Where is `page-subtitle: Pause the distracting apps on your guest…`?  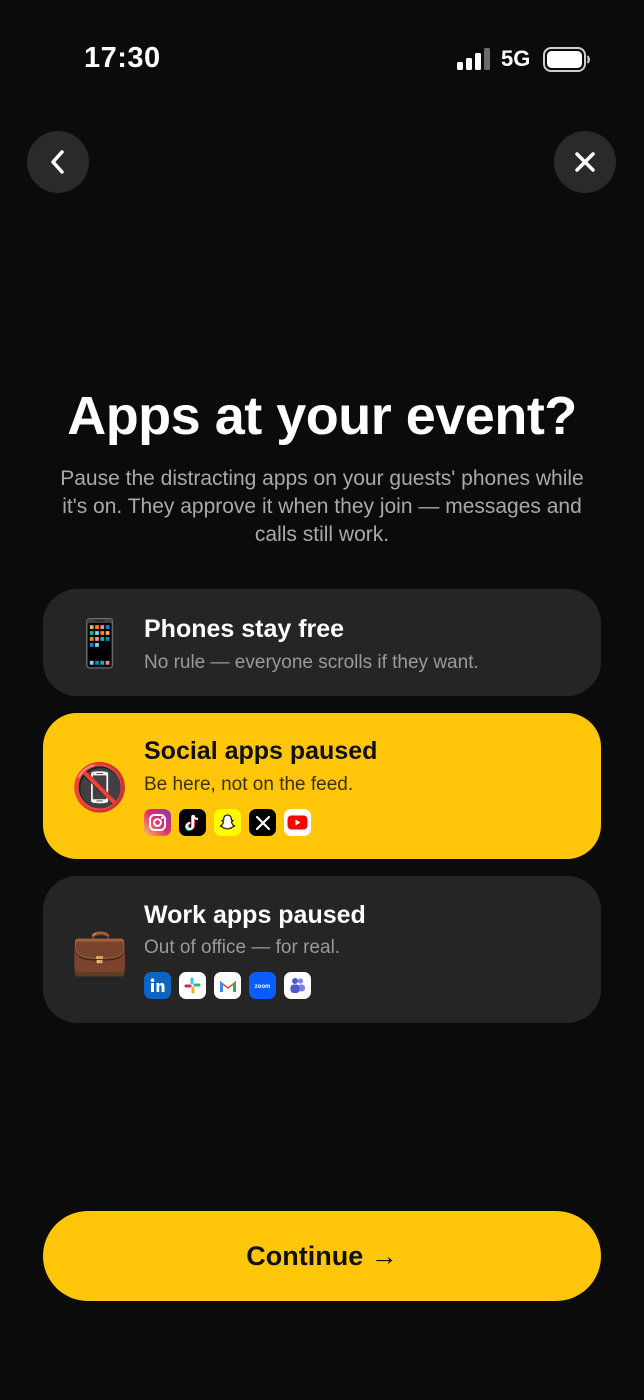
page-subtitle: Pause the distracting apps on your guest… is located at coordinates (322, 506).